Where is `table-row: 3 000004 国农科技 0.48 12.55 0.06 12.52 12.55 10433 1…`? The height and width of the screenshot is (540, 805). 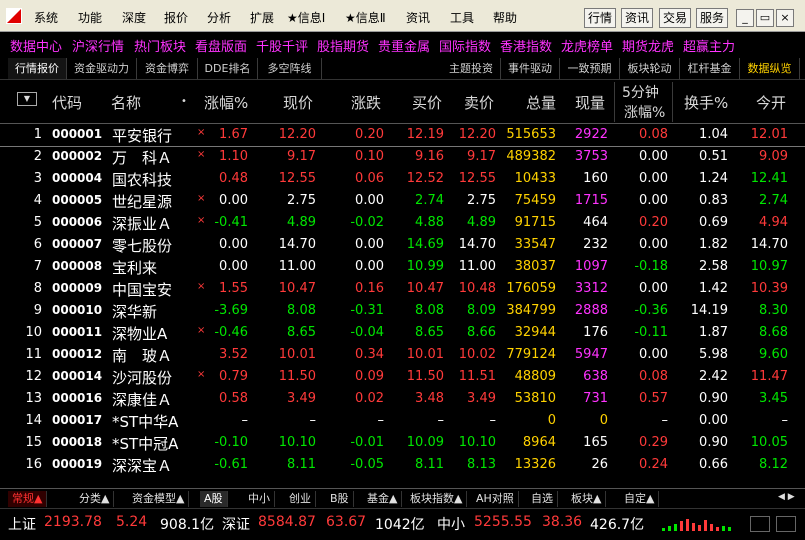
table-row: 3 000004 国农科技 0.48 12.55 0.06 12.52 12.55 10433 1… is located at coordinates (402, 179).